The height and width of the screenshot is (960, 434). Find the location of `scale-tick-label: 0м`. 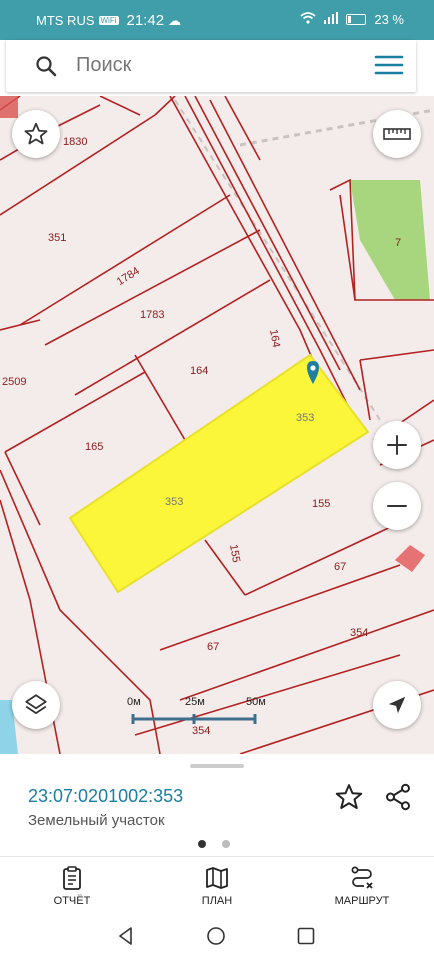

scale-tick-label: 0м is located at coordinates (134, 702).